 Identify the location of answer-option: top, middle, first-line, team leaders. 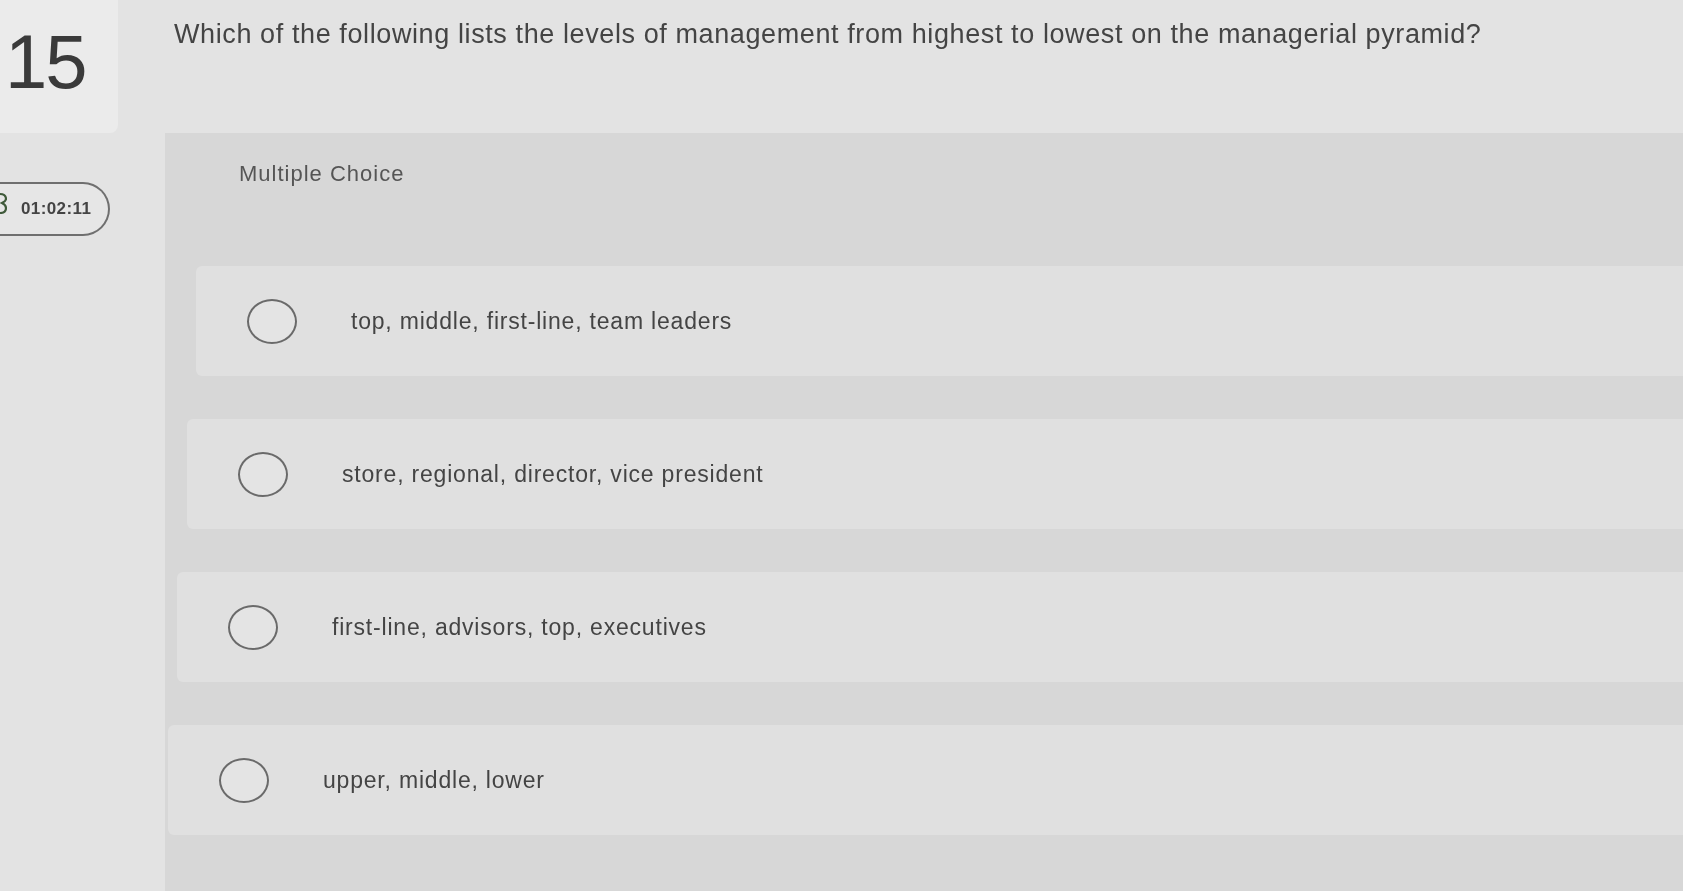
(939, 321).